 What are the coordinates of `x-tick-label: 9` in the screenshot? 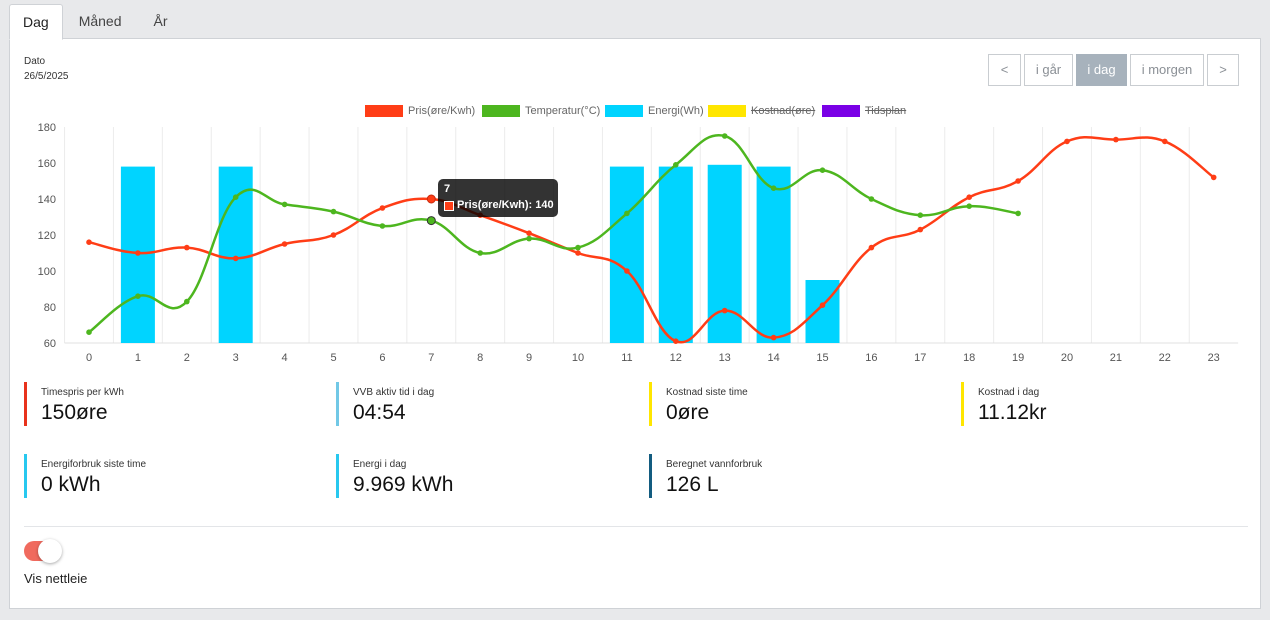 It's located at (529, 358).